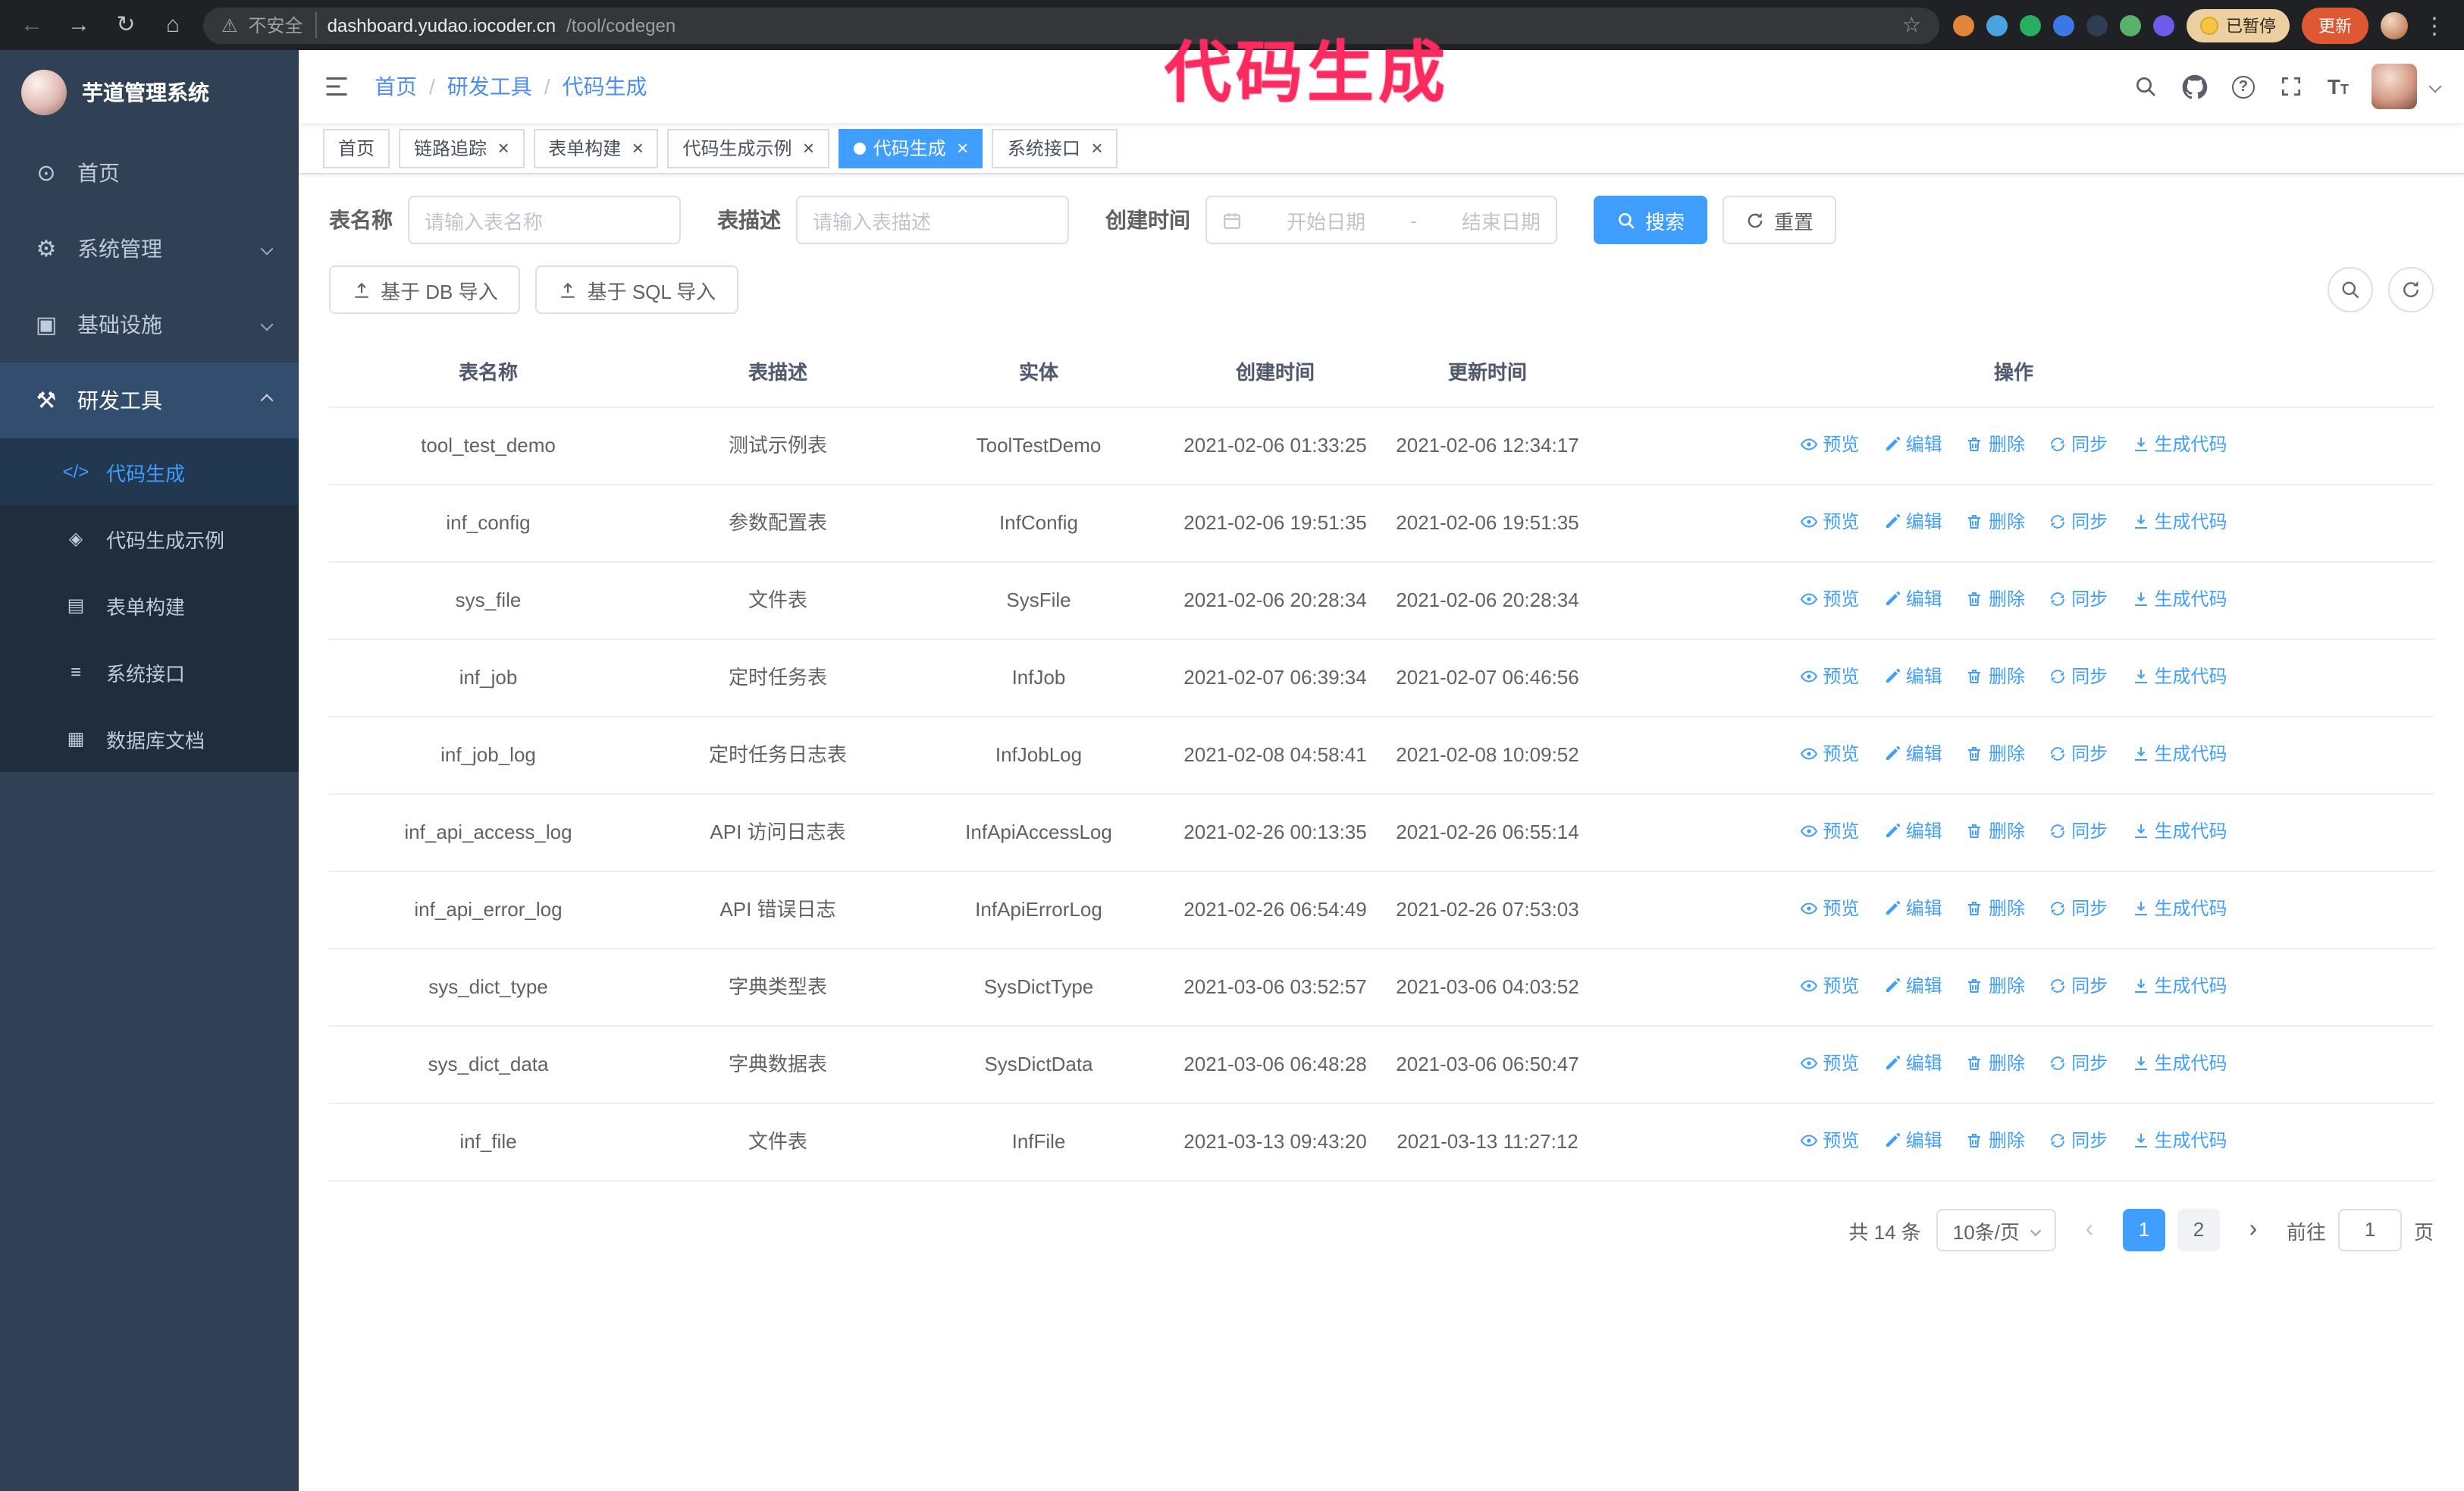  What do you see at coordinates (150, 325) in the screenshot?
I see `sidebar-item-infra: ▣ 基础设施` at bounding box center [150, 325].